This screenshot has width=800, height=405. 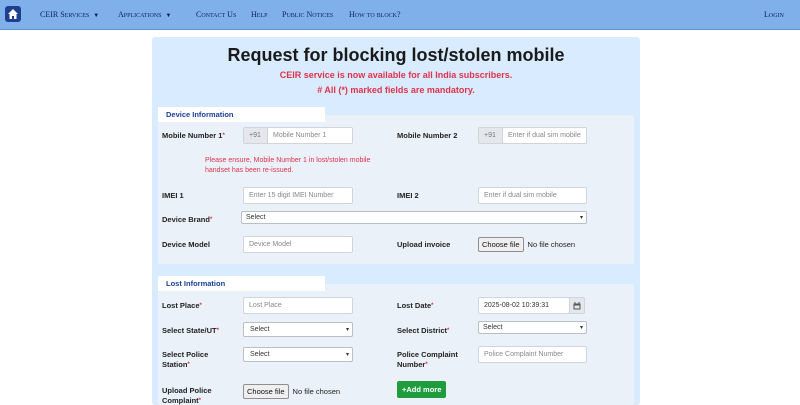 I want to click on state-select: Select ▾, so click(x=298, y=329).